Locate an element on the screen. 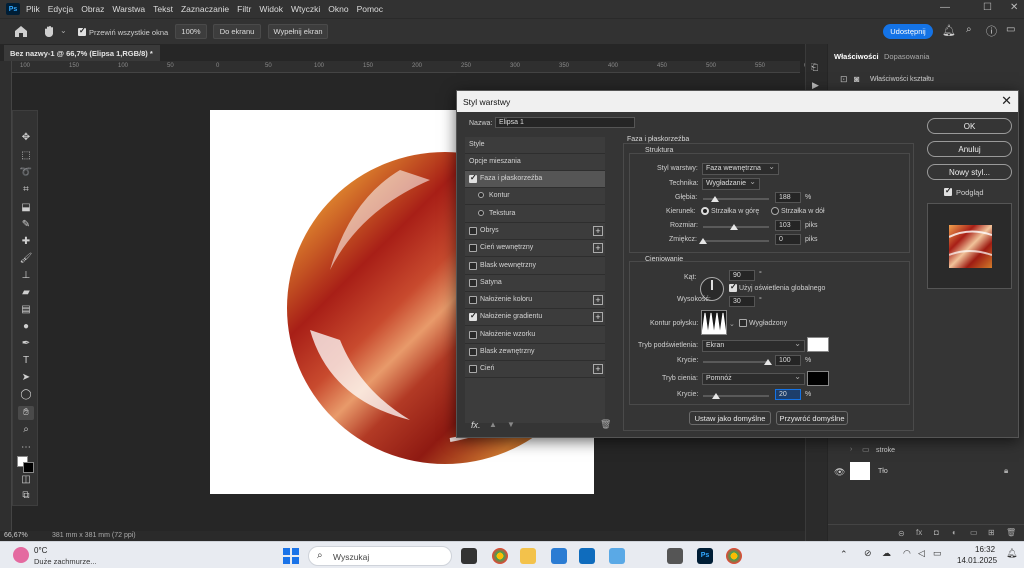 The height and width of the screenshot is (568, 1024). highlight-color-swatch is located at coordinates (818, 344).